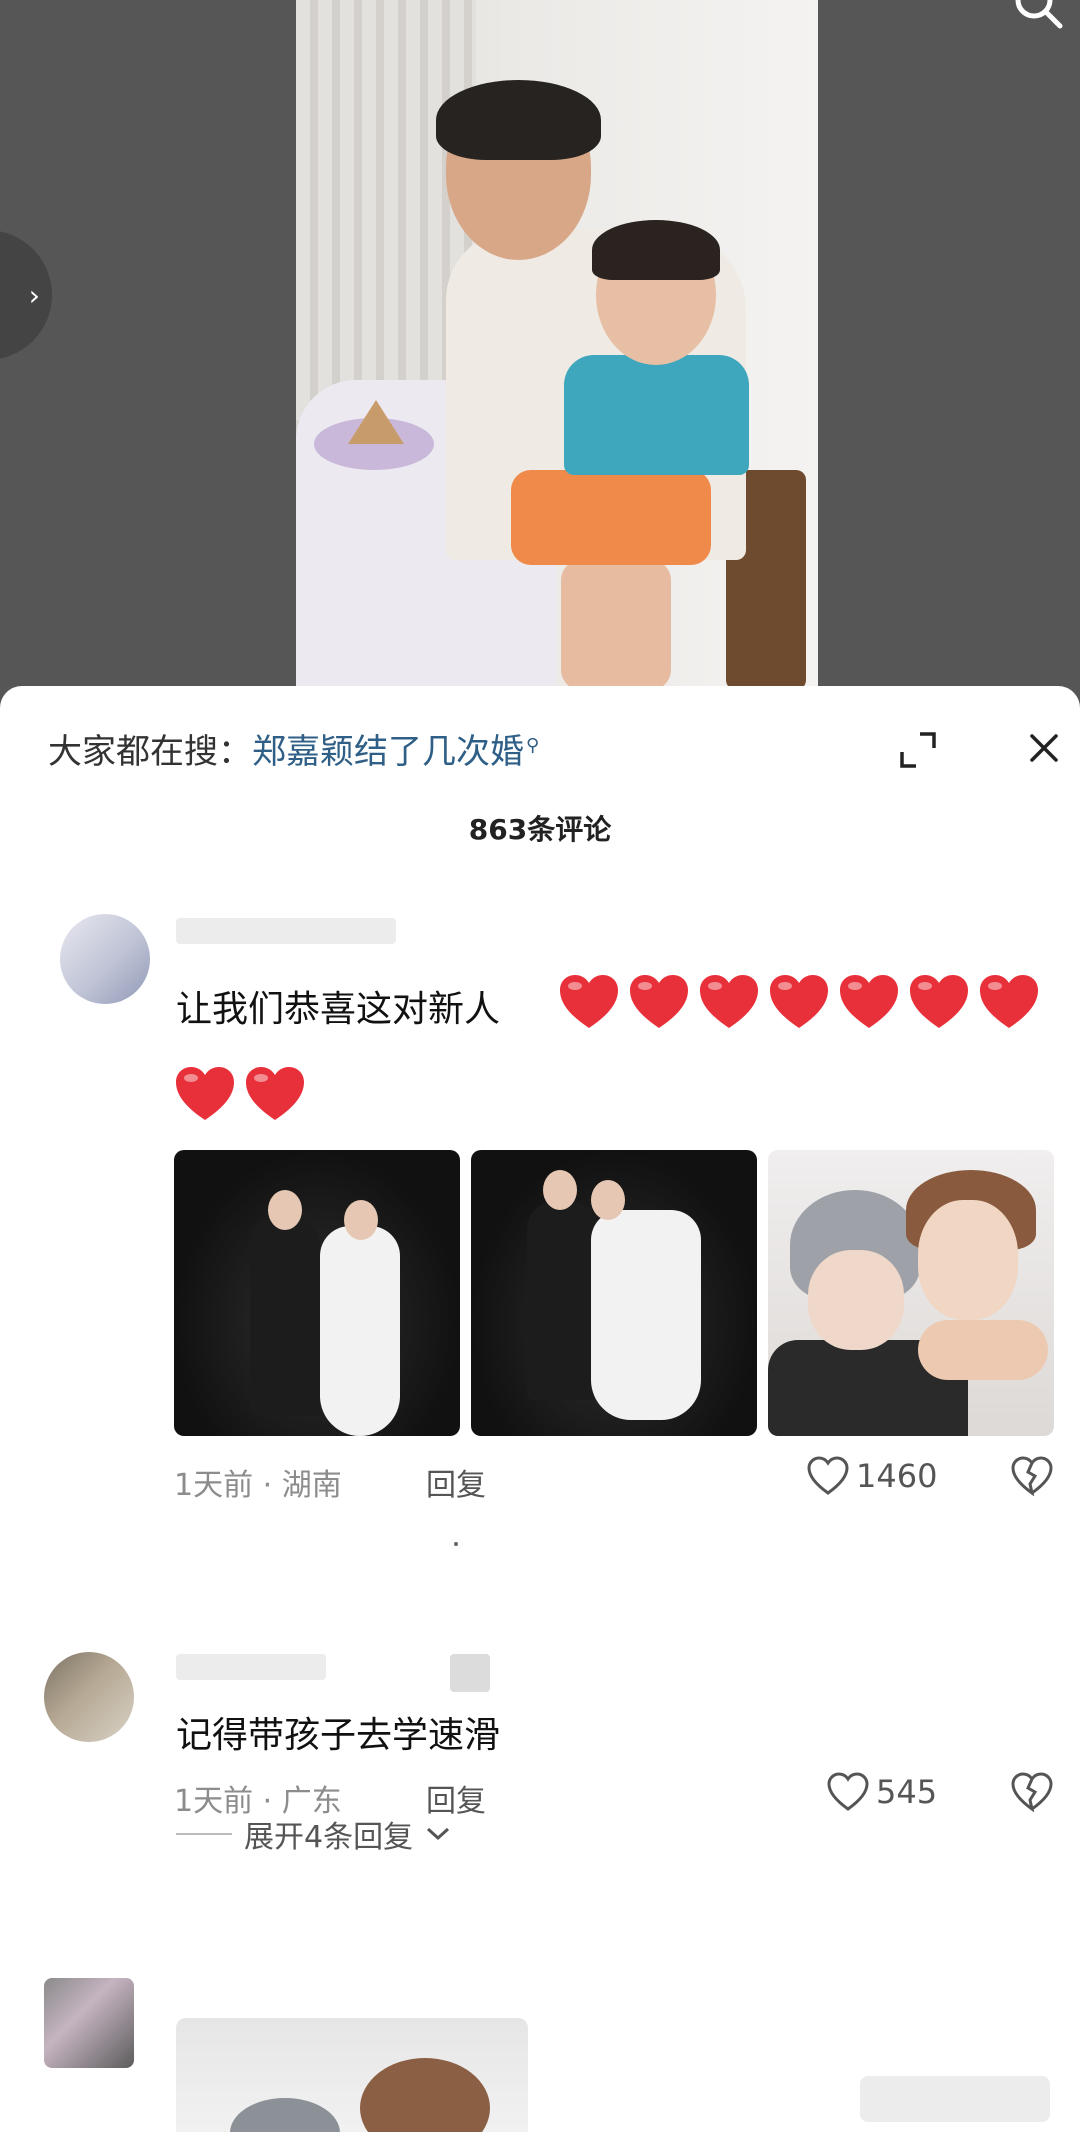 The height and width of the screenshot is (2132, 1080). I want to click on hot-search-label: 大家都在搜：, so click(150, 752).